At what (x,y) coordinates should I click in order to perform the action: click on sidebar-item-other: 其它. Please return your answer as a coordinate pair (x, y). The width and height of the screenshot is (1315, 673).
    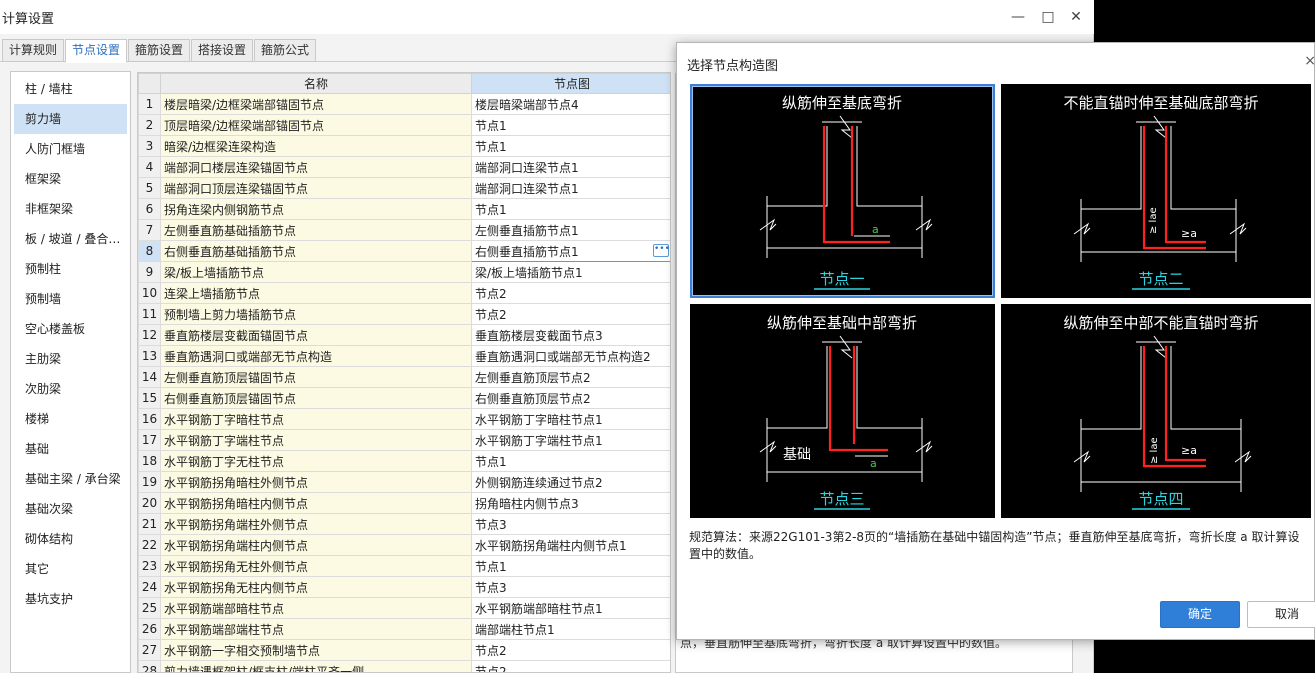
    Looking at the image, I should click on (70, 569).